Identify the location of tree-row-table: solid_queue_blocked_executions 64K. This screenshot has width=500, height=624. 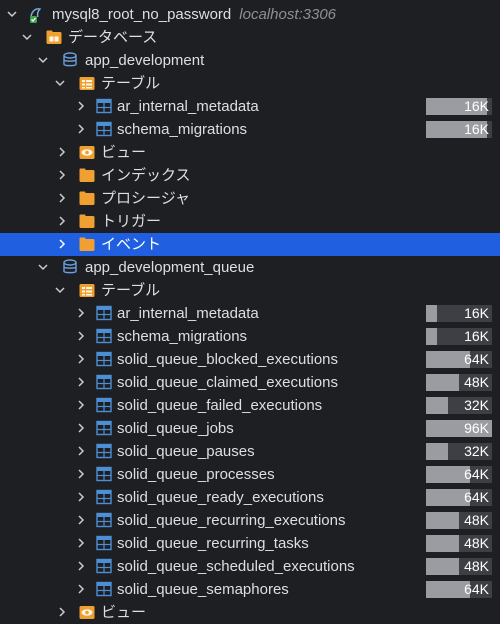
(250, 359).